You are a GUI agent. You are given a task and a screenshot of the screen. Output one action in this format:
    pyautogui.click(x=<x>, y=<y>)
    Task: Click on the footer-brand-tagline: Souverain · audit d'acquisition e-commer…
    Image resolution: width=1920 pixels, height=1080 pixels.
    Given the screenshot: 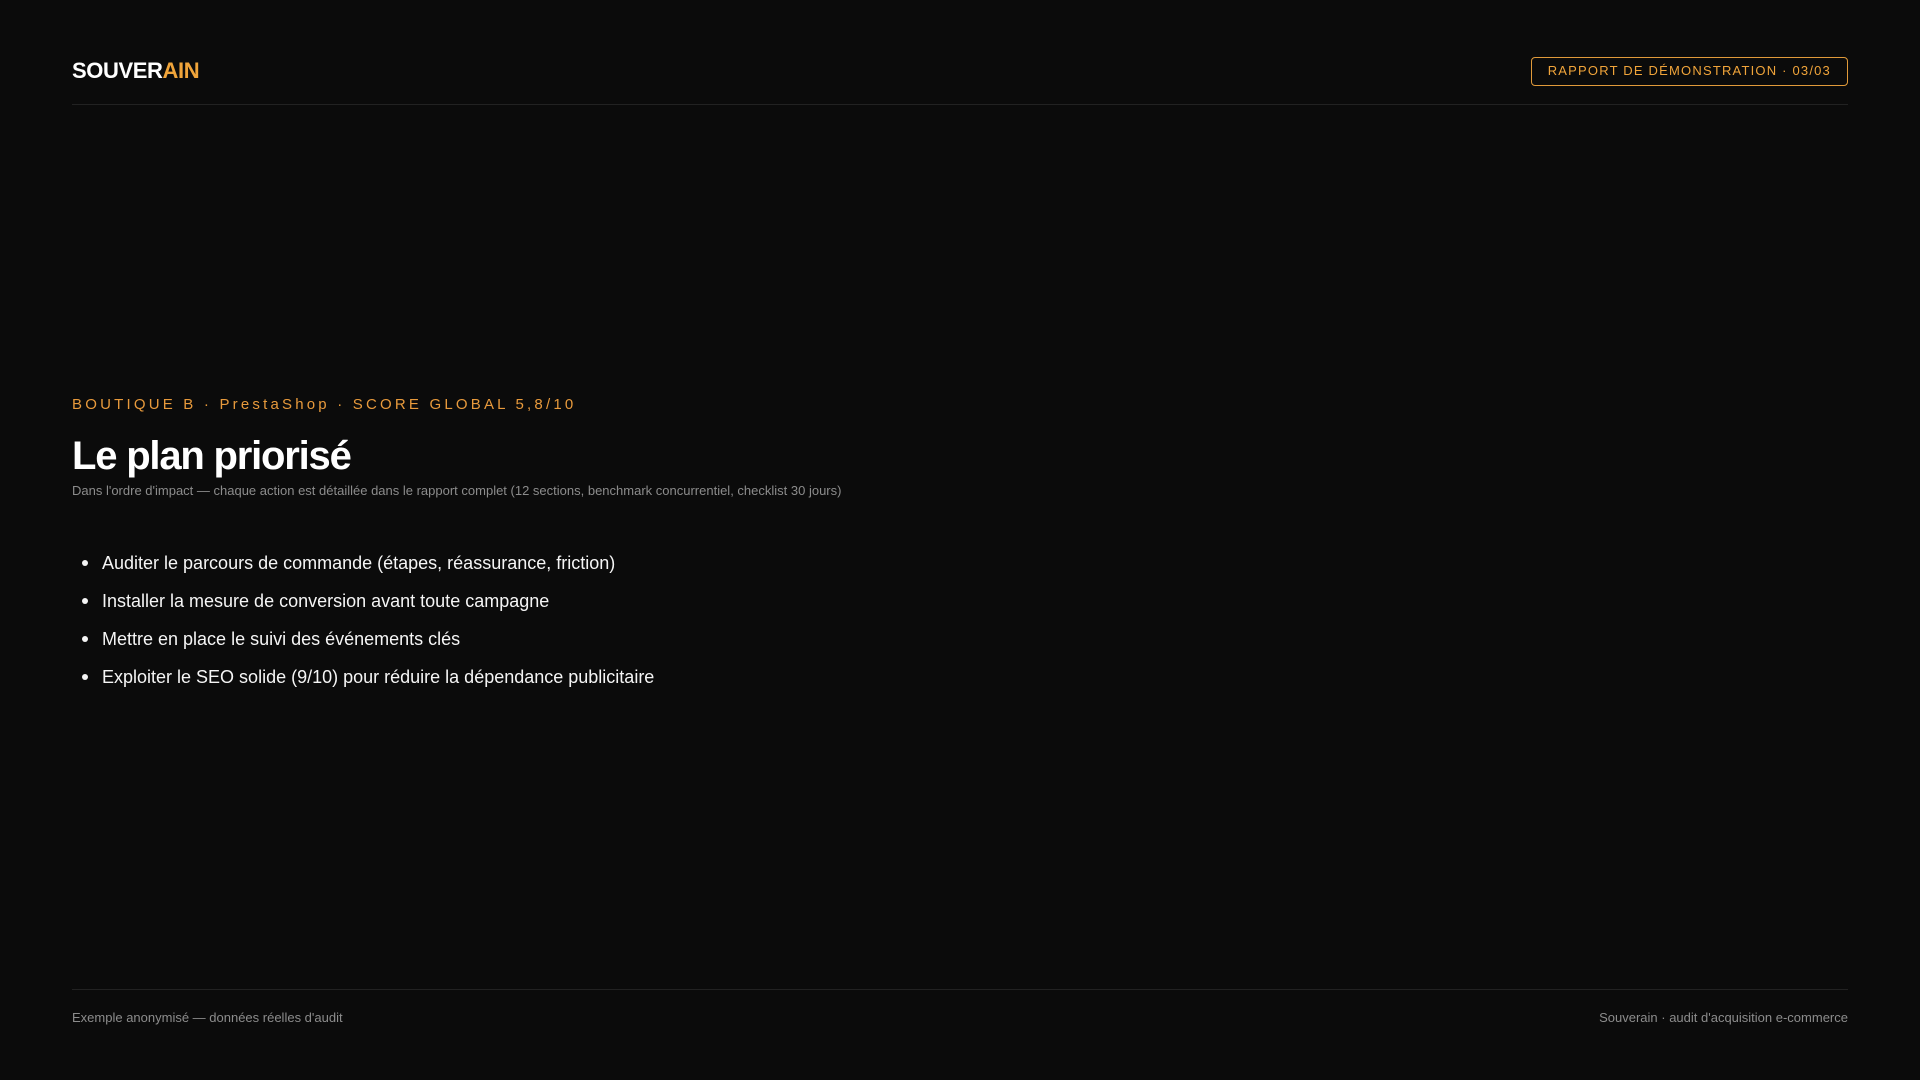 What is the action you would take?
    pyautogui.click(x=1723, y=1017)
    